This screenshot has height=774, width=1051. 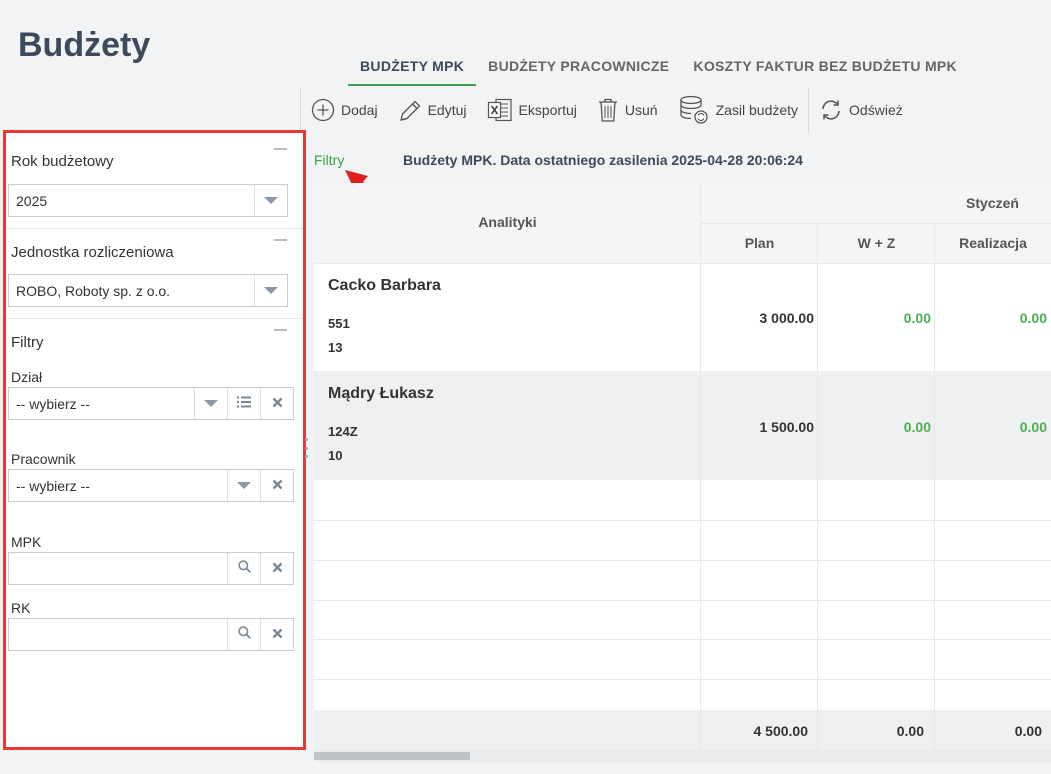 I want to click on rk-field, so click(x=151, y=634).